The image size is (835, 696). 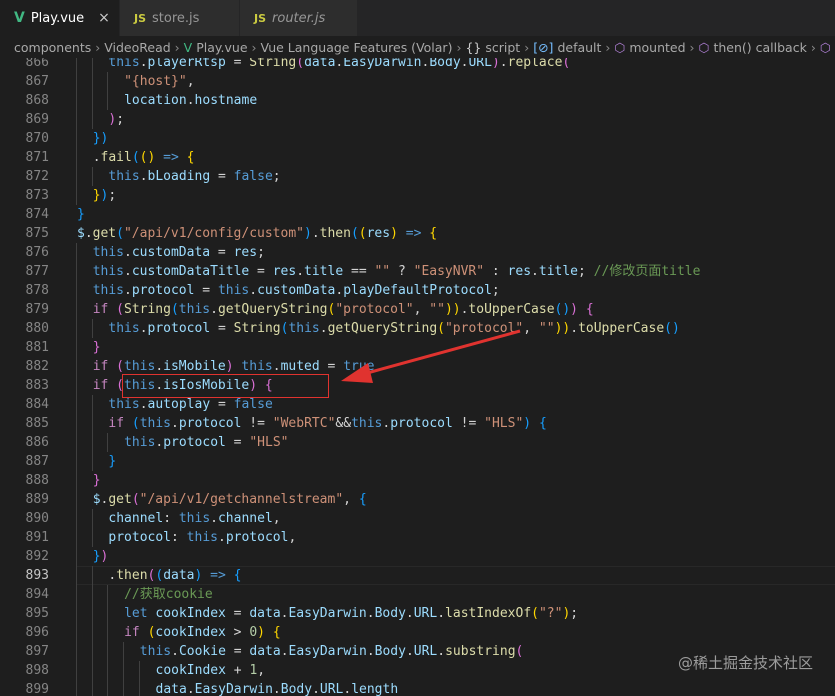 I want to click on watermark: @稀土掘金技术社区, so click(x=745, y=663).